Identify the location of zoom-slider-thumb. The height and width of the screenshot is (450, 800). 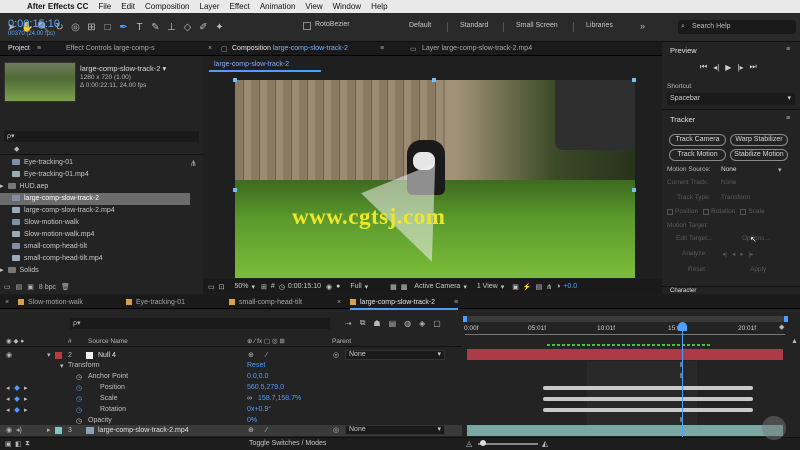
(483, 443).